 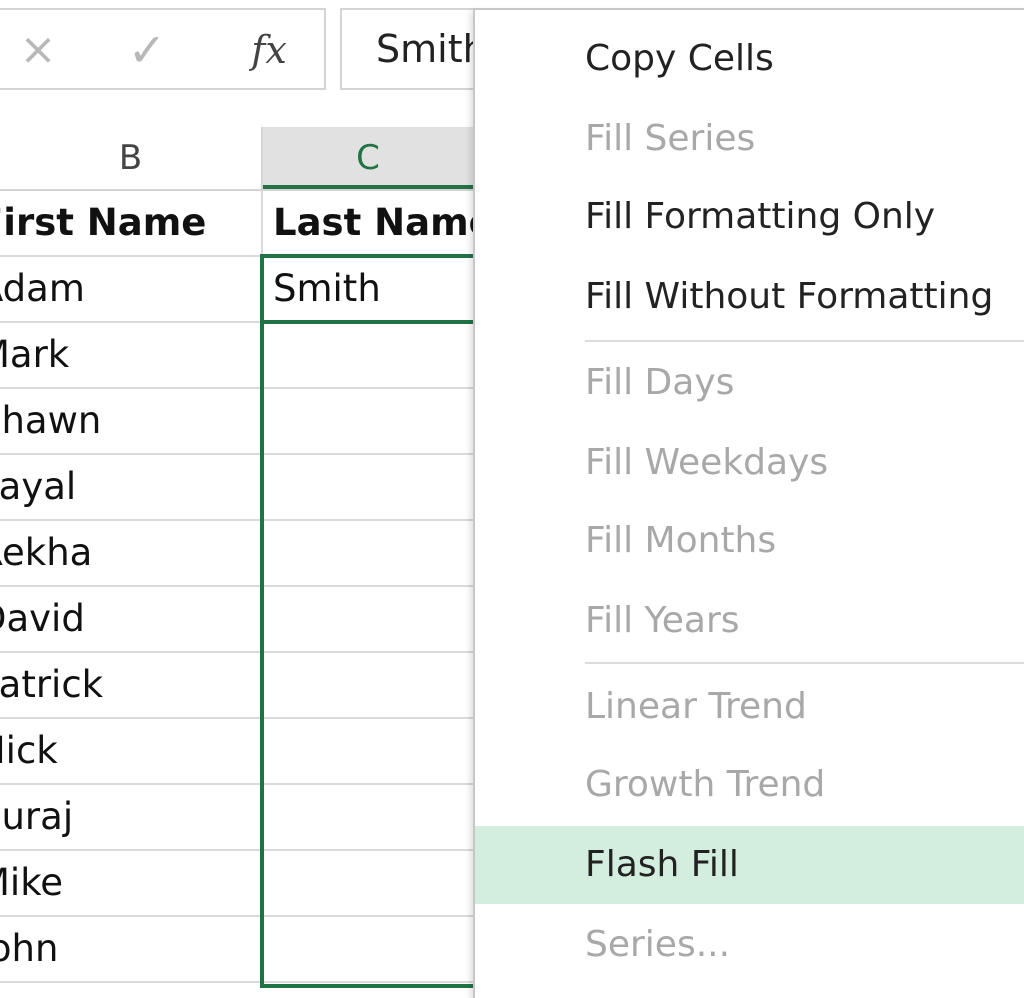 What do you see at coordinates (749, 541) in the screenshot?
I see `menu-item-fill-months: Fill Months` at bounding box center [749, 541].